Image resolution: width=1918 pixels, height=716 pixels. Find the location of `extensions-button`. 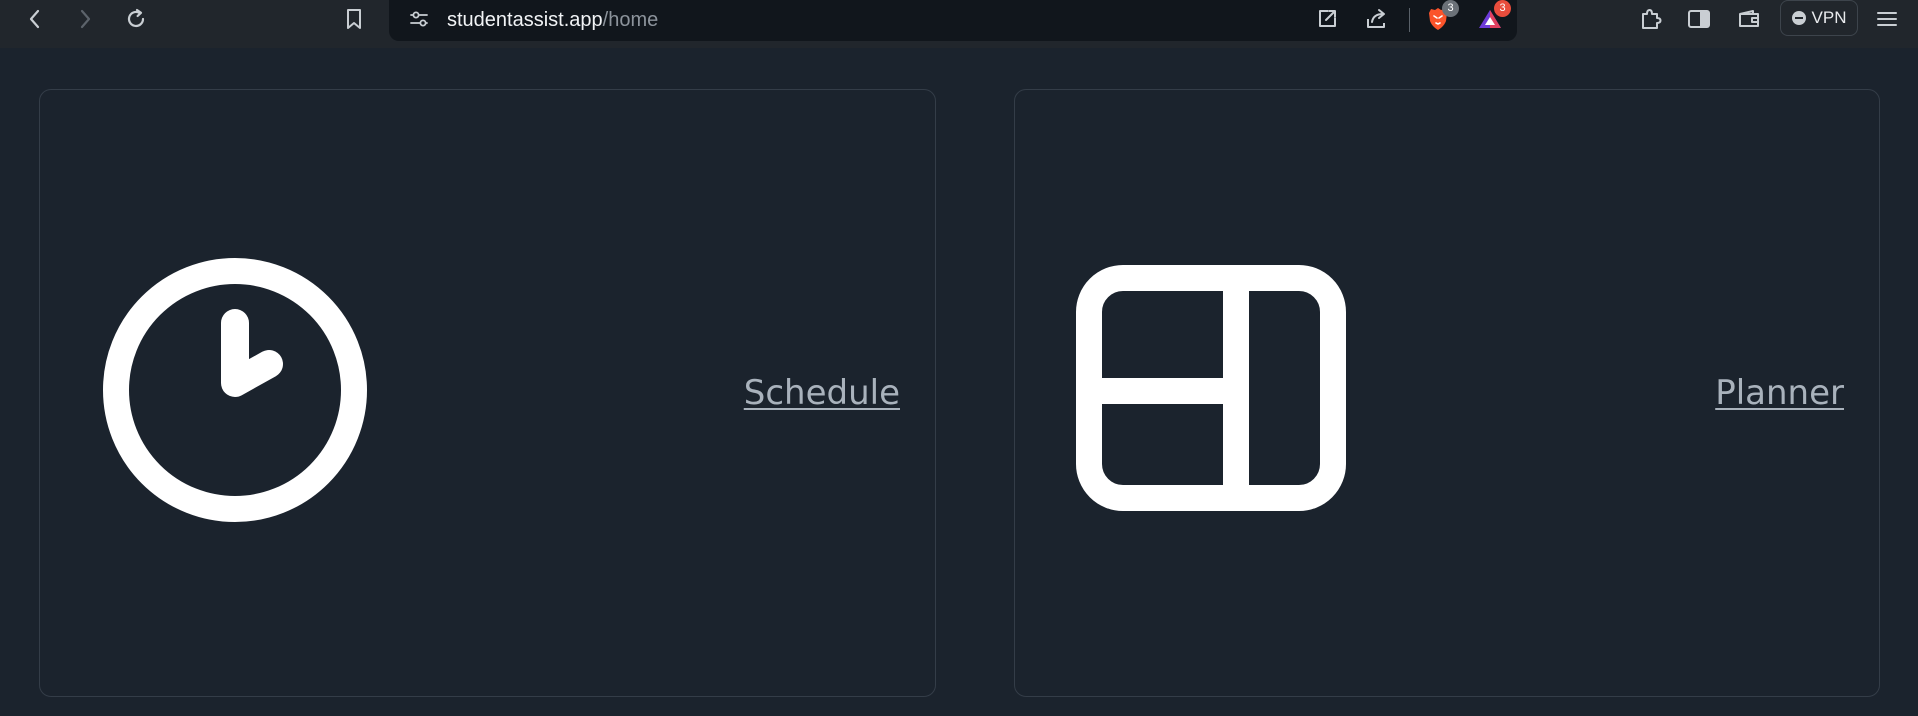

extensions-button is located at coordinates (1651, 19).